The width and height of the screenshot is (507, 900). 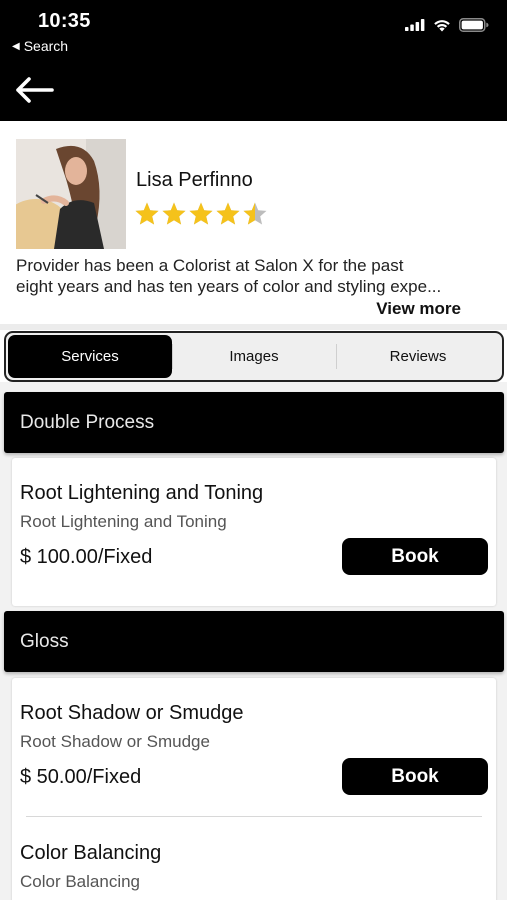 I want to click on back-triangle-icon: ◀, so click(x=16, y=46).